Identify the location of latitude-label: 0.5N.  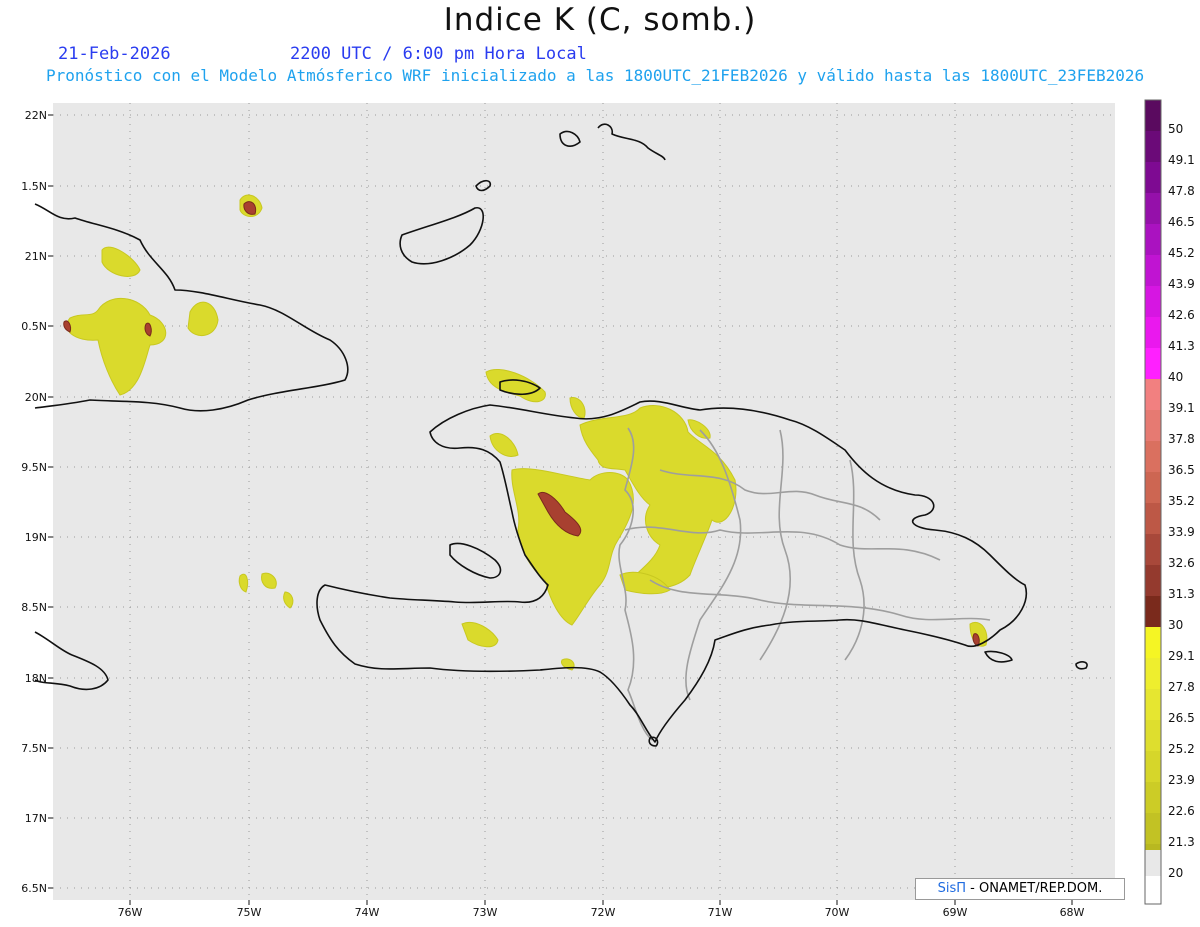
(34, 326).